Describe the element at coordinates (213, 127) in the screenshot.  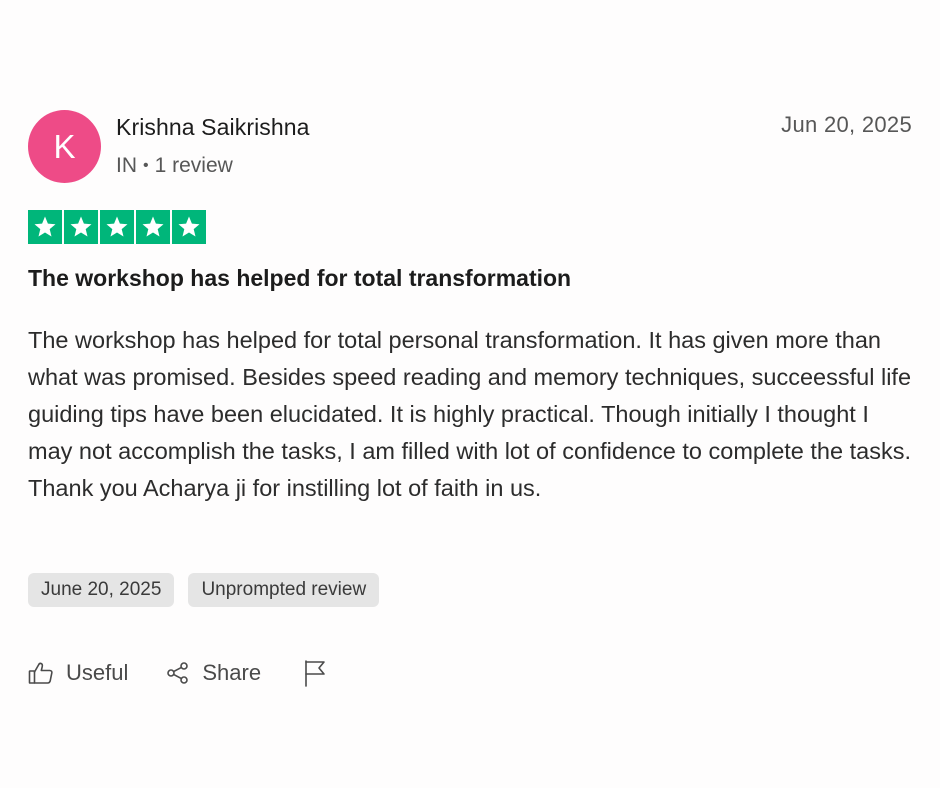
I see `reviewer-name: Krishna Saikrishna` at that location.